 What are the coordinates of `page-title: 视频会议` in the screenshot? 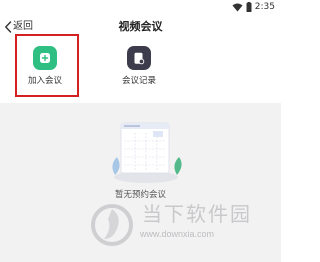 It's located at (140, 26).